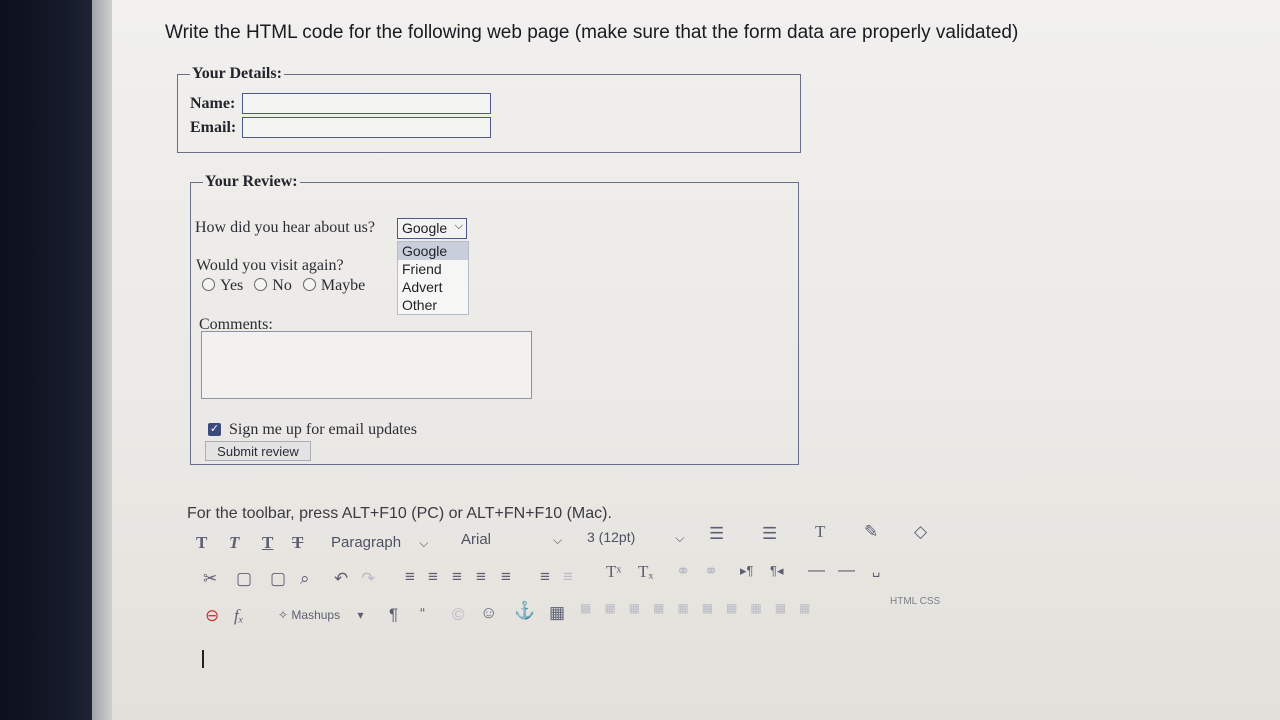 This screenshot has width=1280, height=720. Describe the element at coordinates (920, 532) in the screenshot. I see `eraser-icon: ◇` at that location.